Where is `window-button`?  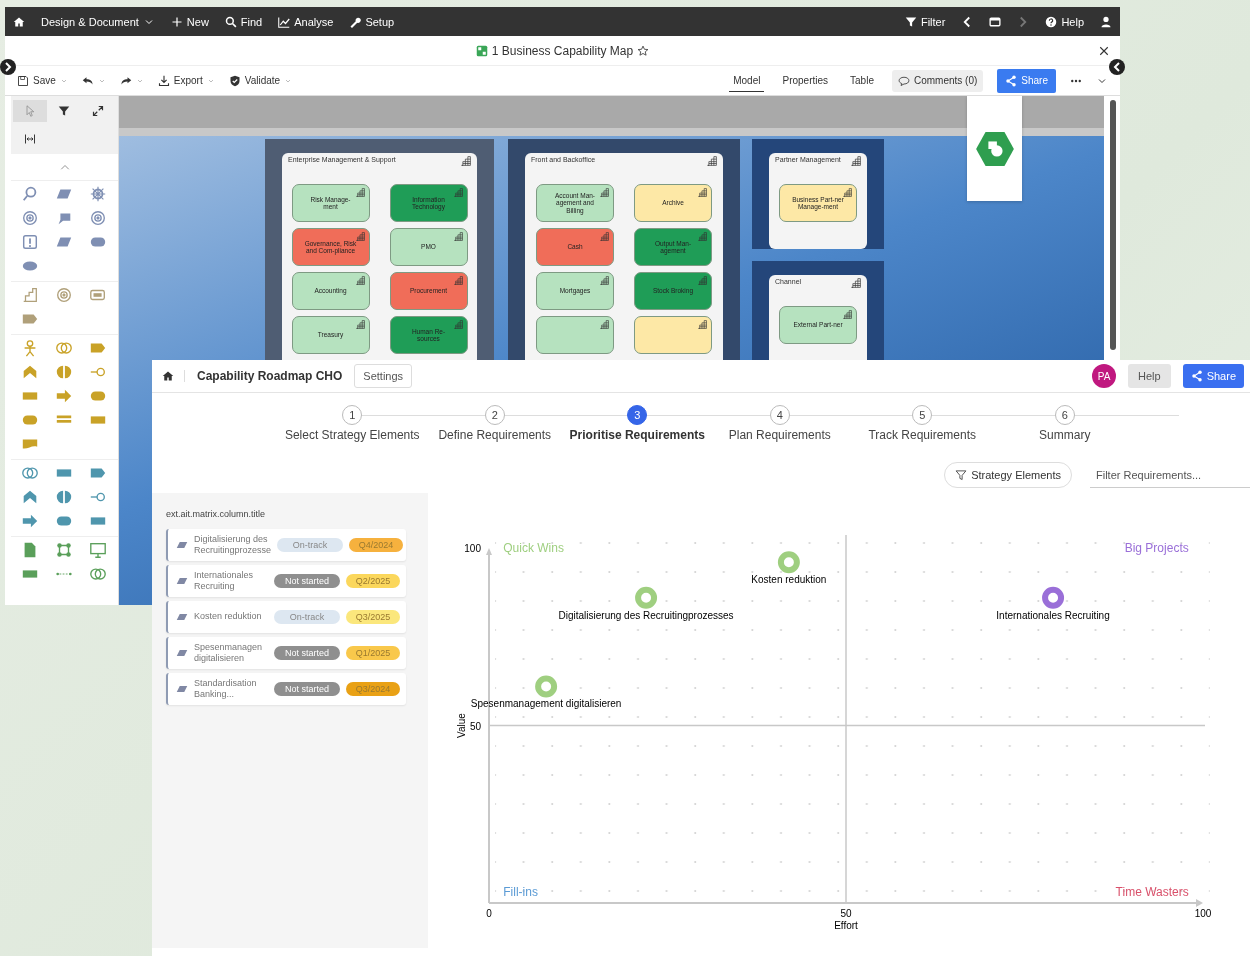 window-button is located at coordinates (995, 21).